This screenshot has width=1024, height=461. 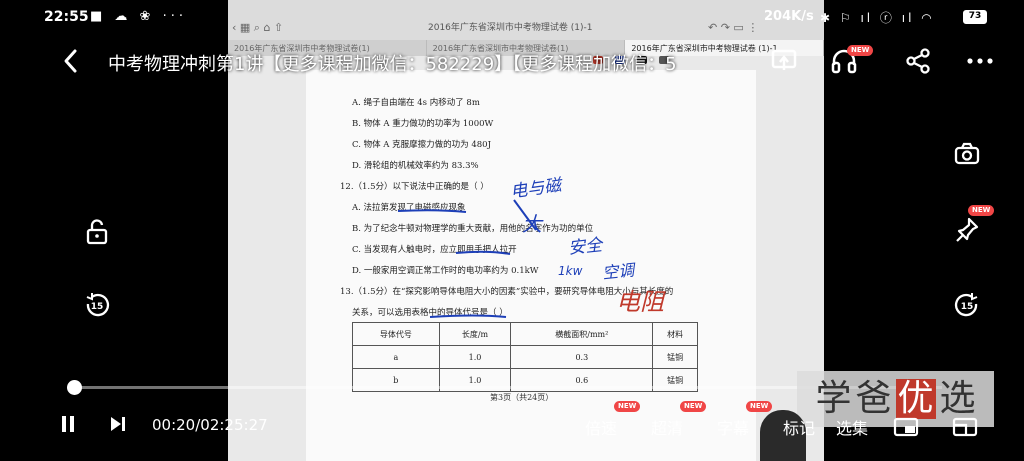 I want to click on chevron-left-icon, so click(x=70, y=61).